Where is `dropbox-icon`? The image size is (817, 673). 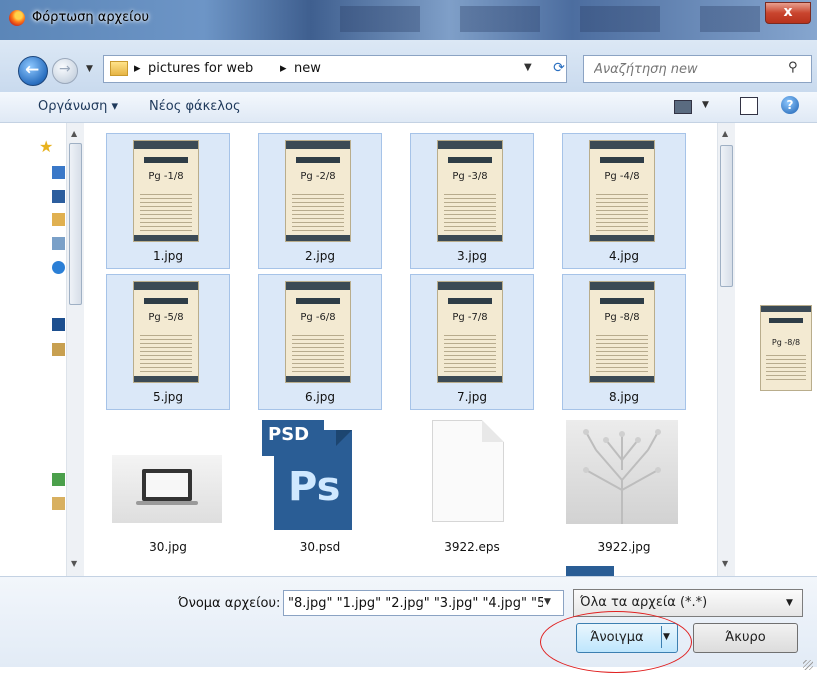
dropbox-icon is located at coordinates (58, 172).